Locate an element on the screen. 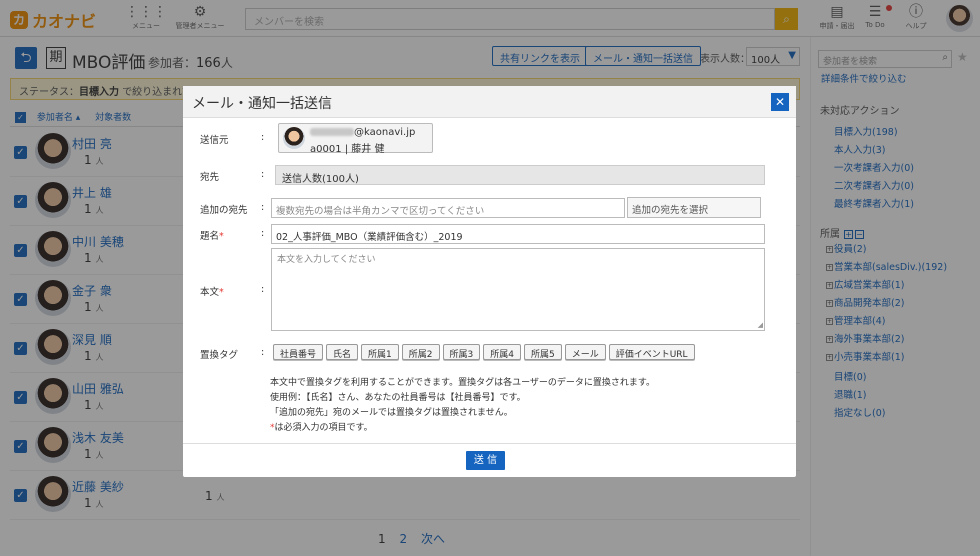 This screenshot has width=980, height=556. extra-recipients-select-button: 追加の宛先を選択 is located at coordinates (694, 207).